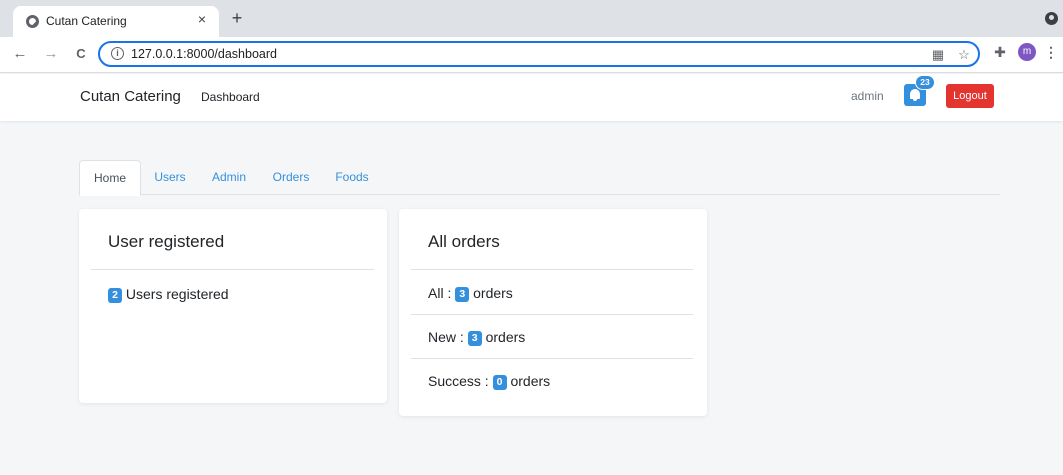 The width and height of the screenshot is (1063, 475). What do you see at coordinates (237, 18) in the screenshot?
I see `new-tab-button: +` at bounding box center [237, 18].